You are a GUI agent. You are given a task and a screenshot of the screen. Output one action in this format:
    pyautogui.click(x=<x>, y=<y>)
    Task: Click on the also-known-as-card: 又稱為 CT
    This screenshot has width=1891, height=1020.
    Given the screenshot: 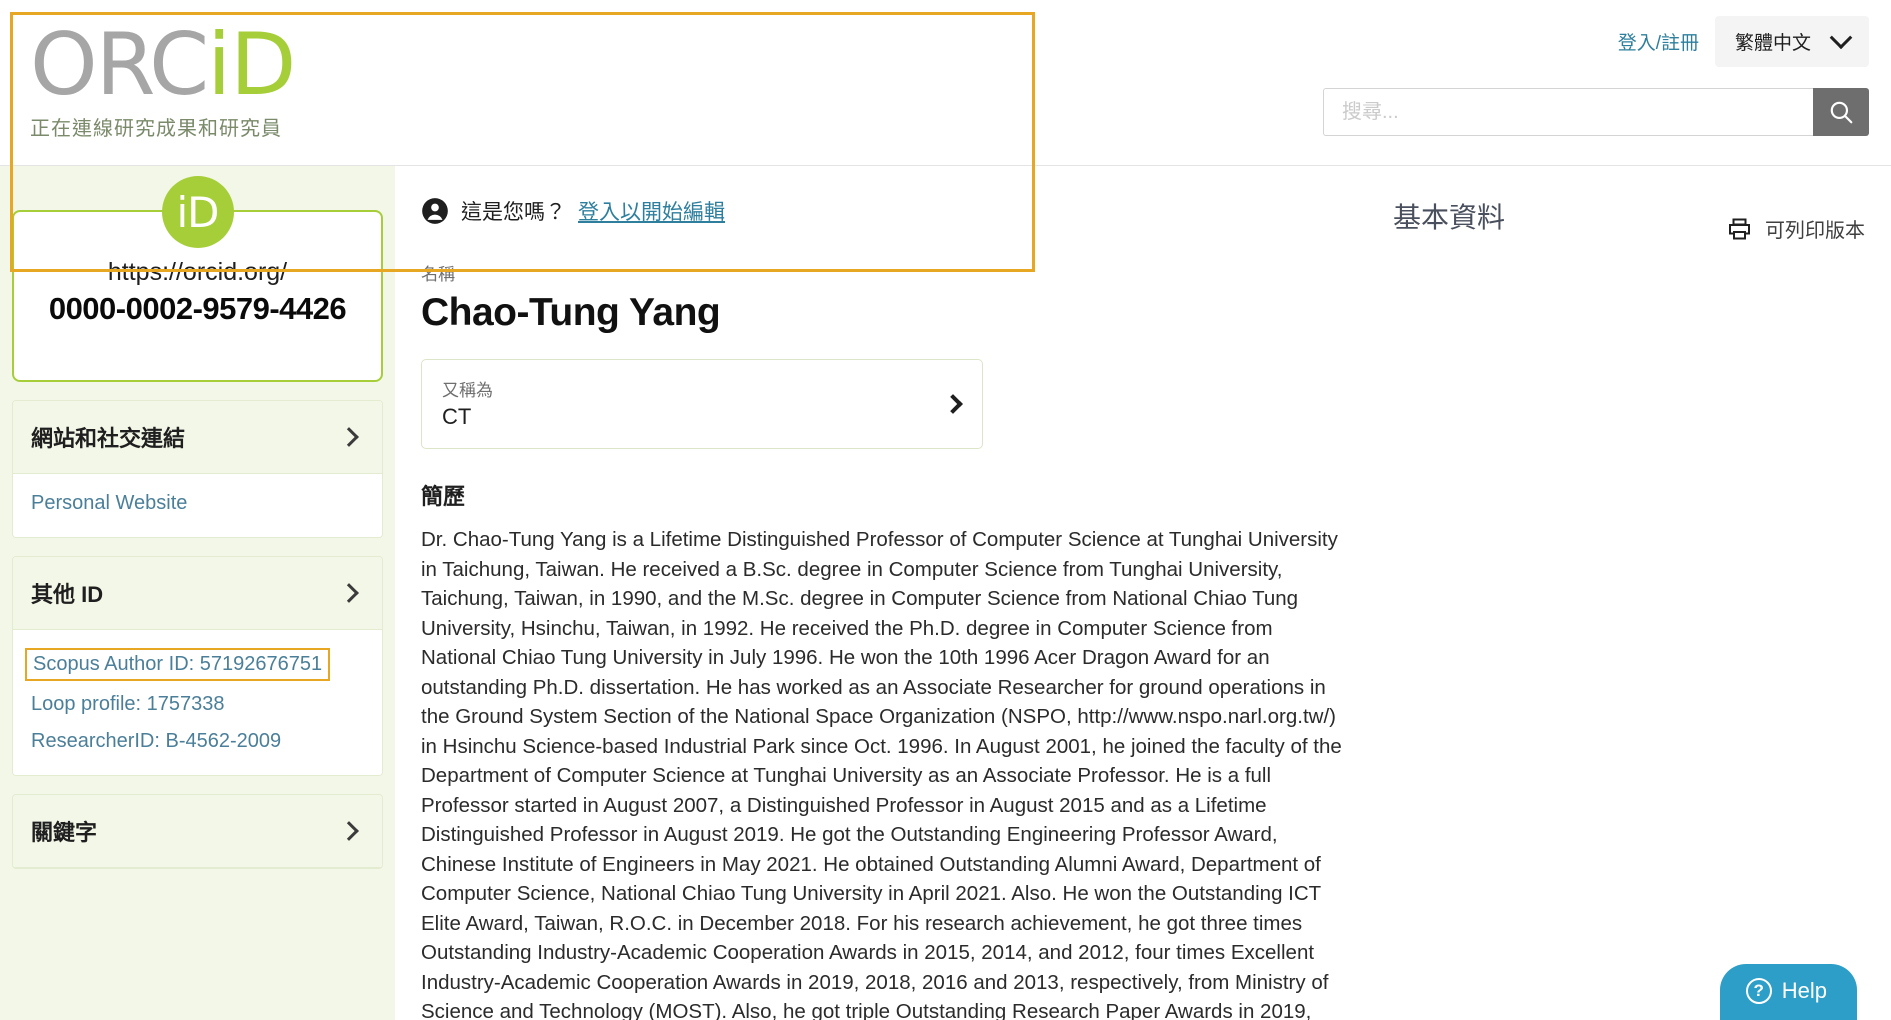 What is the action you would take?
    pyautogui.click(x=702, y=404)
    